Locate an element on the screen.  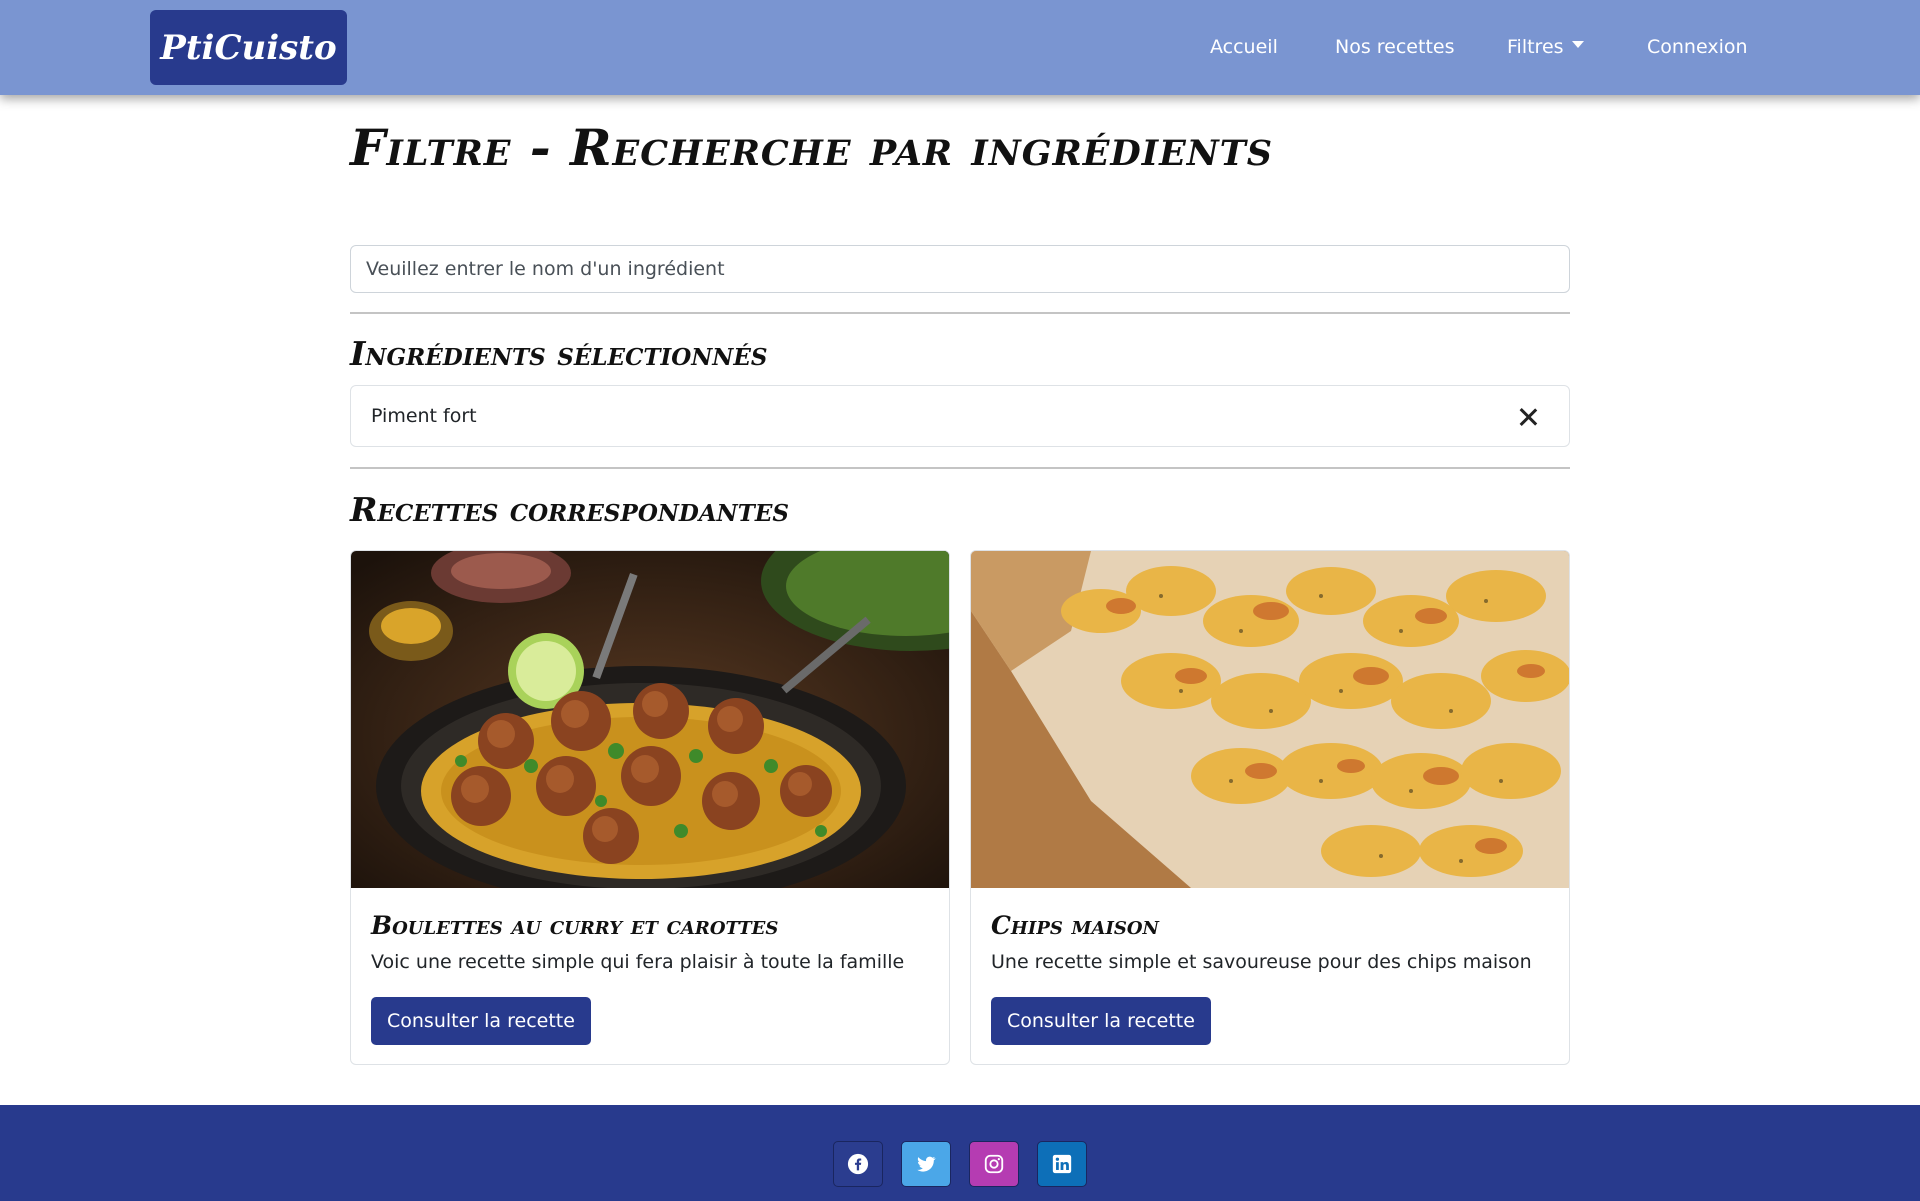
page-title: Filtre - Recherche par ingrédients is located at coordinates (812, 147).